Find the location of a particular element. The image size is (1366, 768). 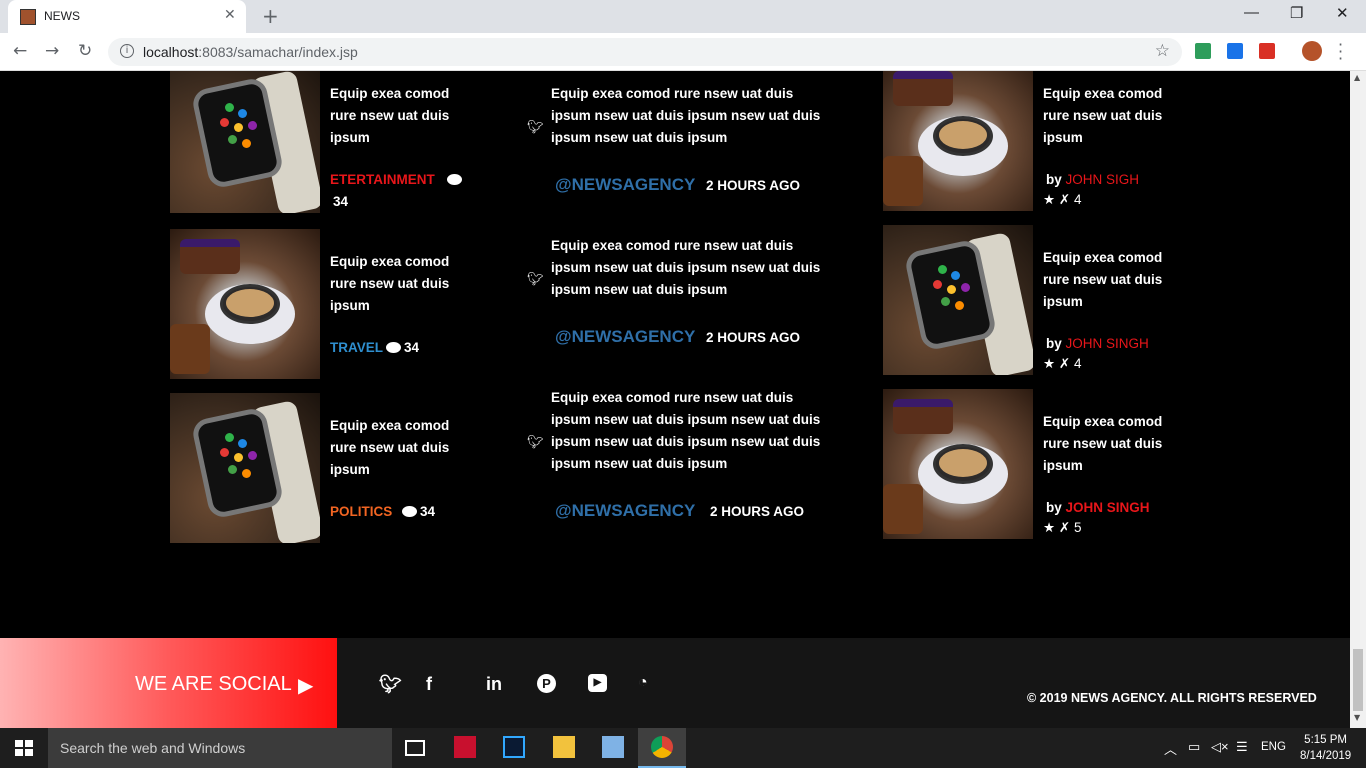

close-tab-icon: ✕ is located at coordinates (230, 15).